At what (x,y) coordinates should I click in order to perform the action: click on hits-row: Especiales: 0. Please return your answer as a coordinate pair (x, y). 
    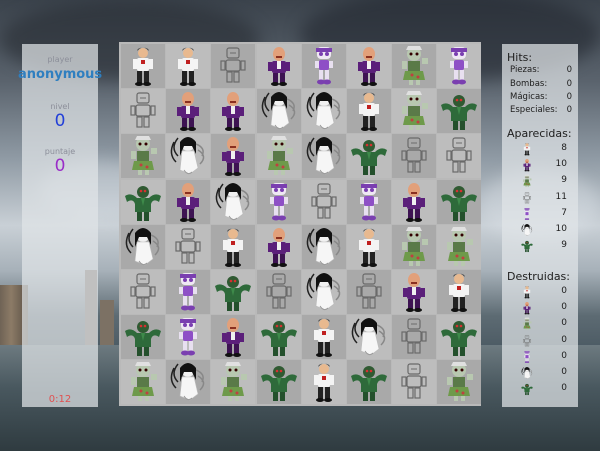
    Looking at the image, I should click on (541, 110).